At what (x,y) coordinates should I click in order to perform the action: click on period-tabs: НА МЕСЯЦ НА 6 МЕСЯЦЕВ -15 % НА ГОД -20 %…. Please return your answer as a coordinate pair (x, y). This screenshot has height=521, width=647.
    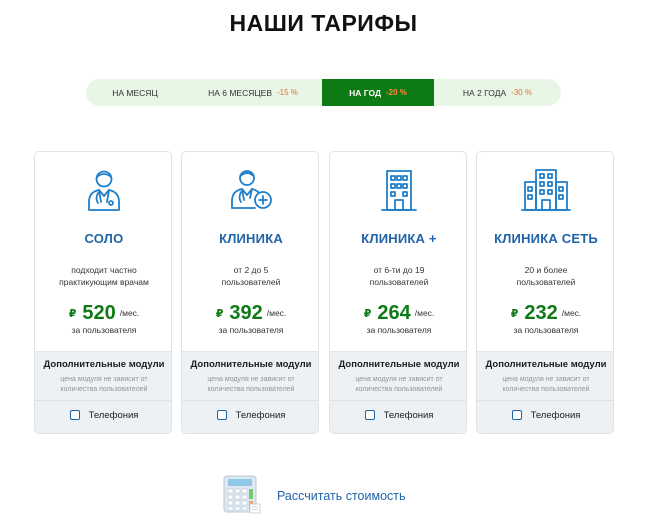
    Looking at the image, I should click on (323, 92).